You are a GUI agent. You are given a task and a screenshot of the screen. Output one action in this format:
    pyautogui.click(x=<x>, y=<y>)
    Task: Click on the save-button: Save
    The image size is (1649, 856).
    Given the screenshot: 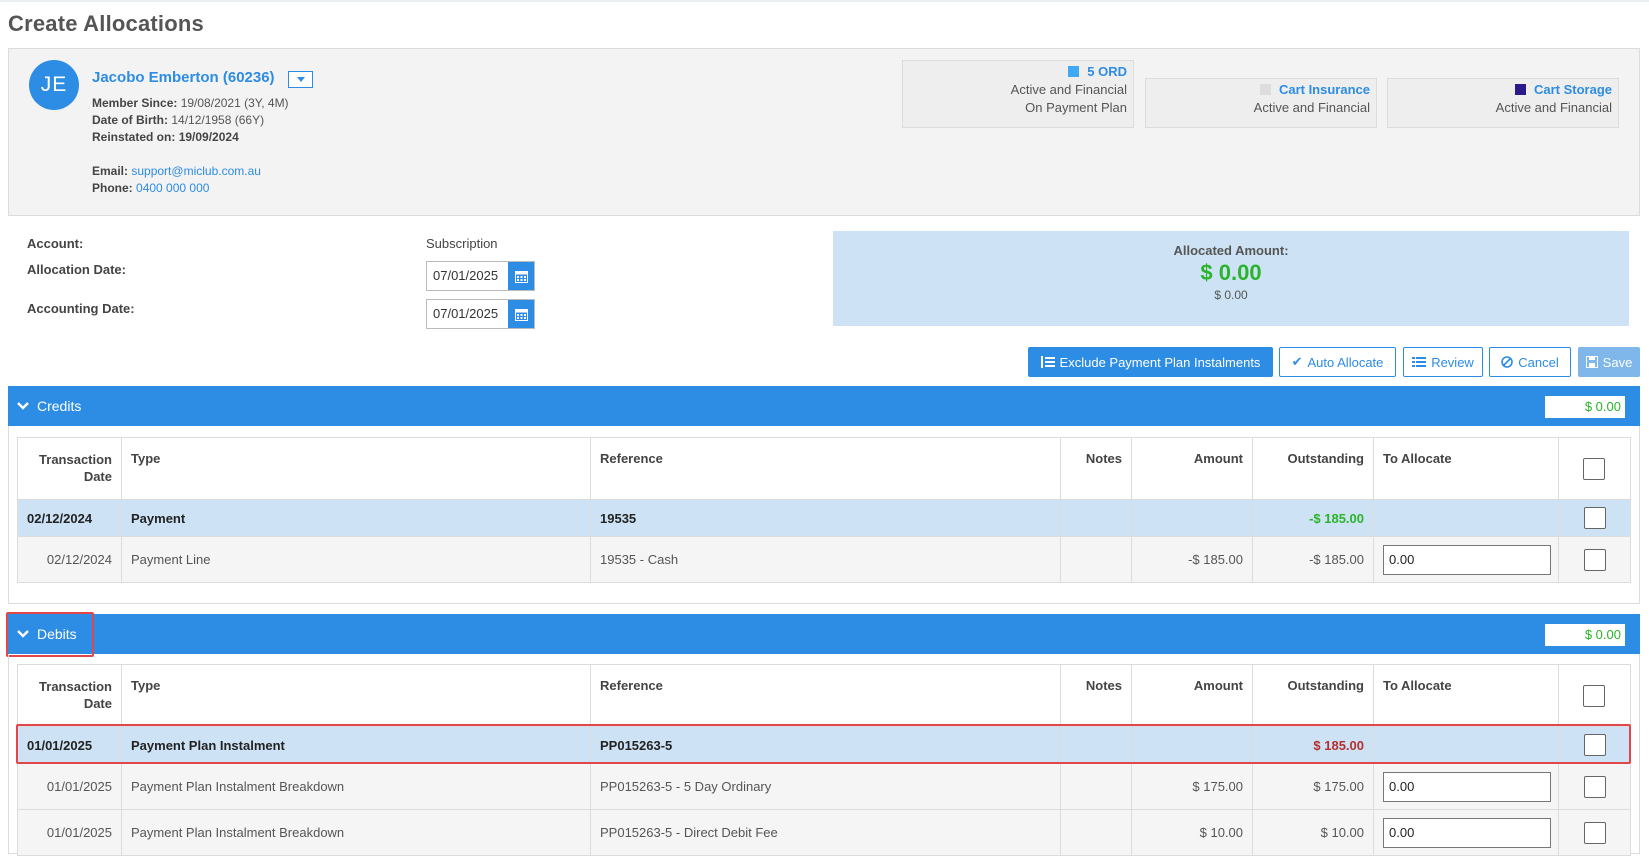 What is the action you would take?
    pyautogui.click(x=1609, y=362)
    